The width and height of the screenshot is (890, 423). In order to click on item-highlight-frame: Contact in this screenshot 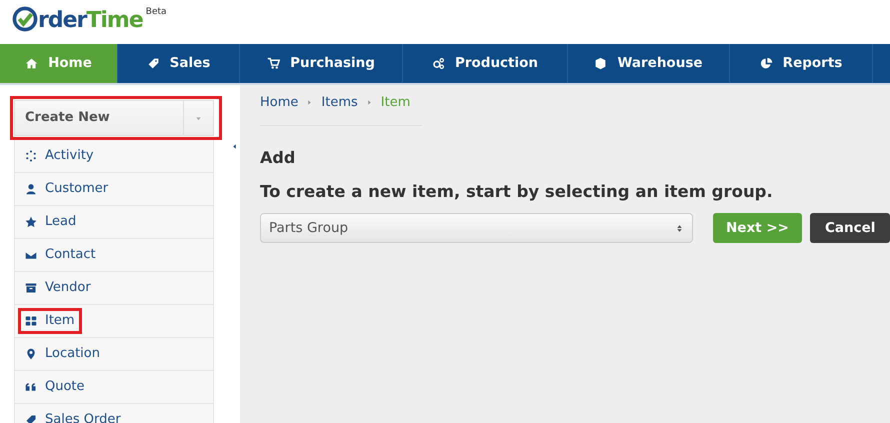, I will do `click(60, 255)`.